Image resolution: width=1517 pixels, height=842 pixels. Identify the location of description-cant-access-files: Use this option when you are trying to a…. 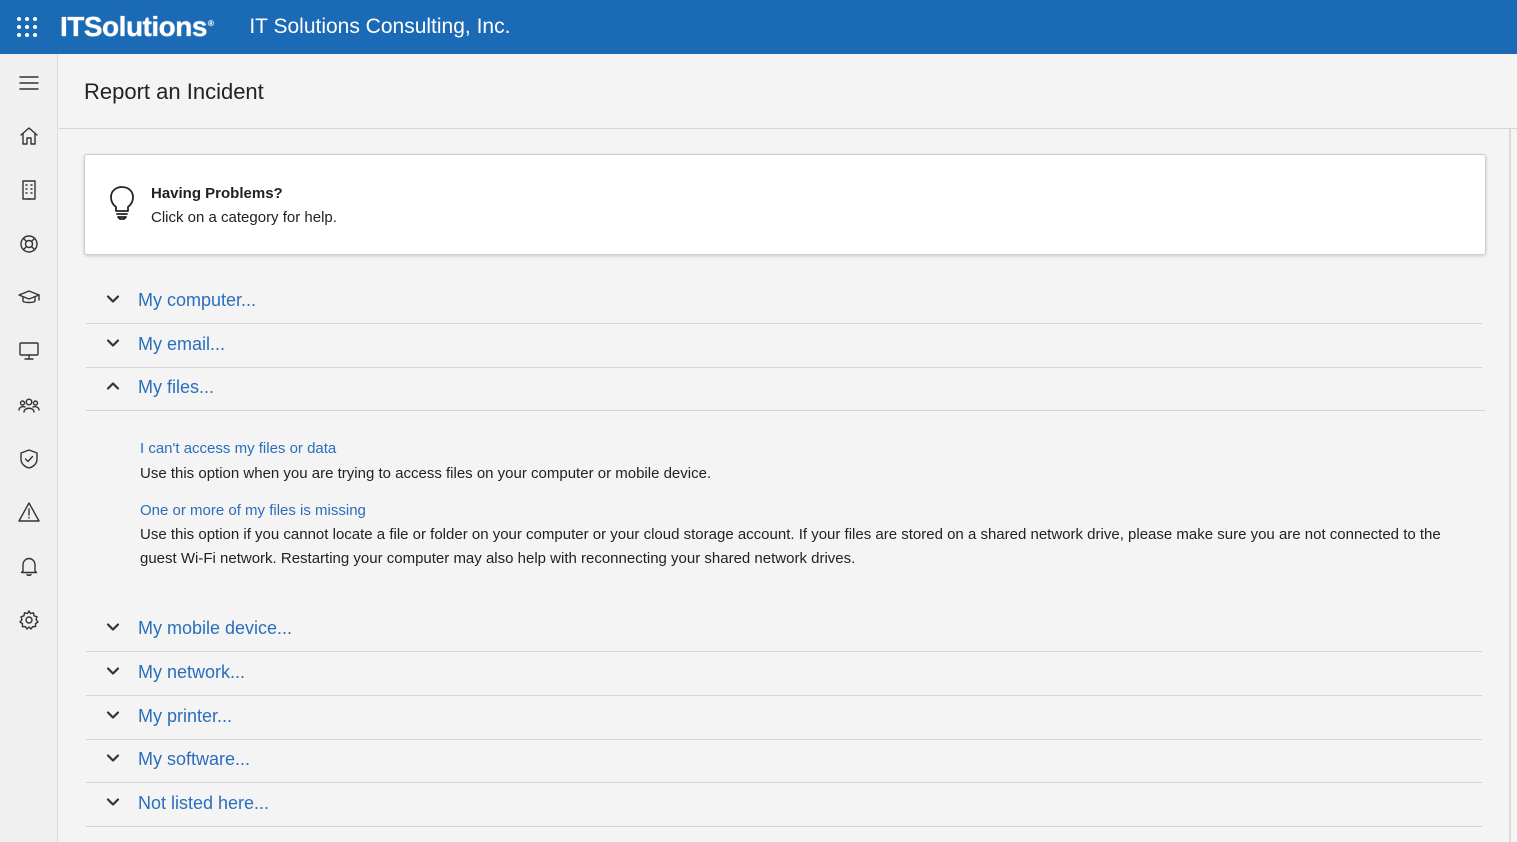
(426, 473).